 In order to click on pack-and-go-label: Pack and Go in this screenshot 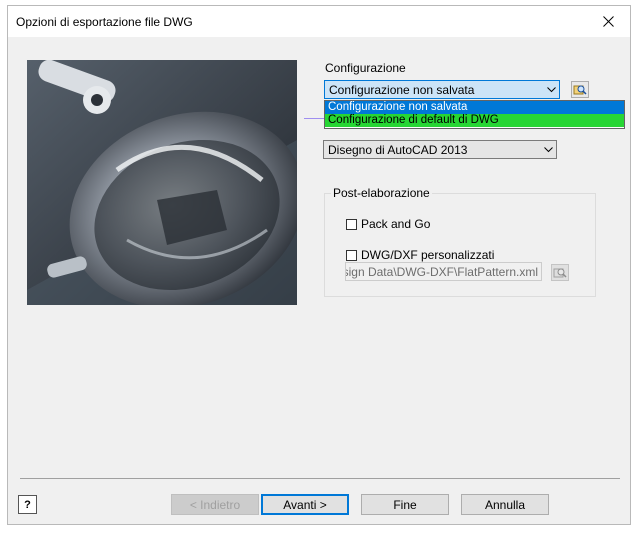, I will do `click(396, 224)`.